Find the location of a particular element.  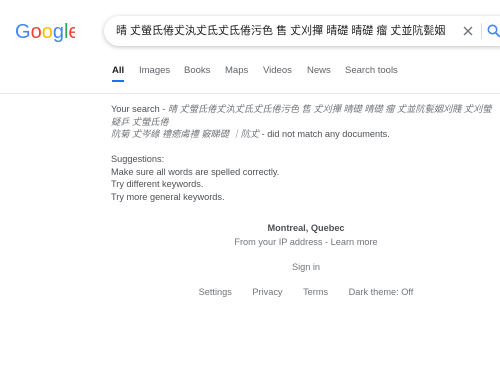

location-city: Montreal, Quebec is located at coordinates (306, 228).